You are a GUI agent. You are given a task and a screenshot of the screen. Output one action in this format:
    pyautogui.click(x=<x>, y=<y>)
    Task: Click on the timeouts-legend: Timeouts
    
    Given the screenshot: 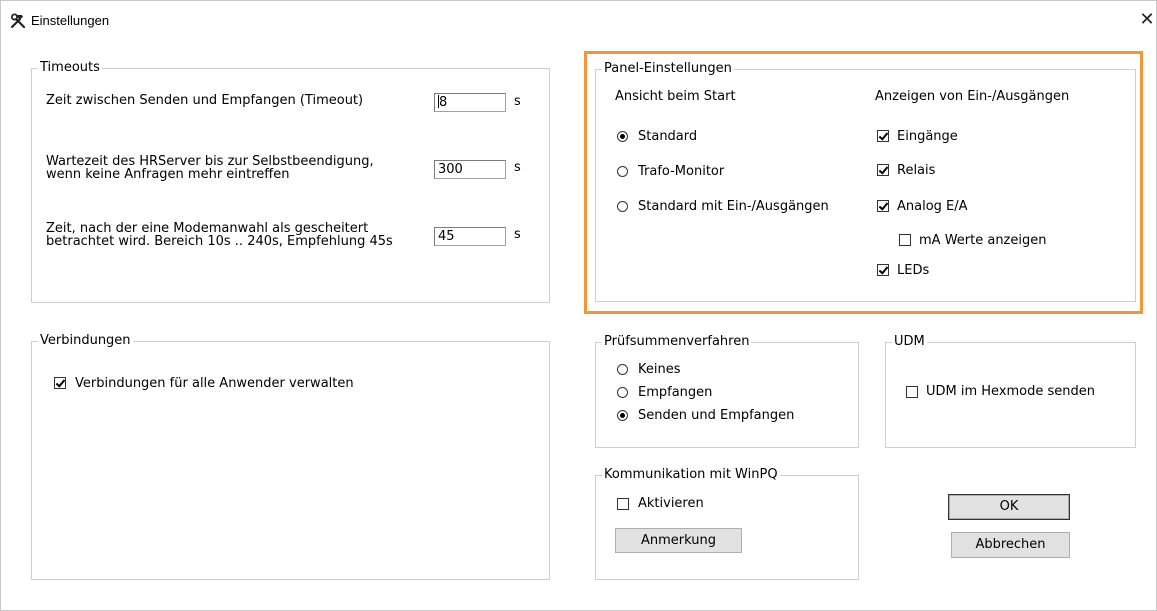 What is the action you would take?
    pyautogui.click(x=70, y=68)
    